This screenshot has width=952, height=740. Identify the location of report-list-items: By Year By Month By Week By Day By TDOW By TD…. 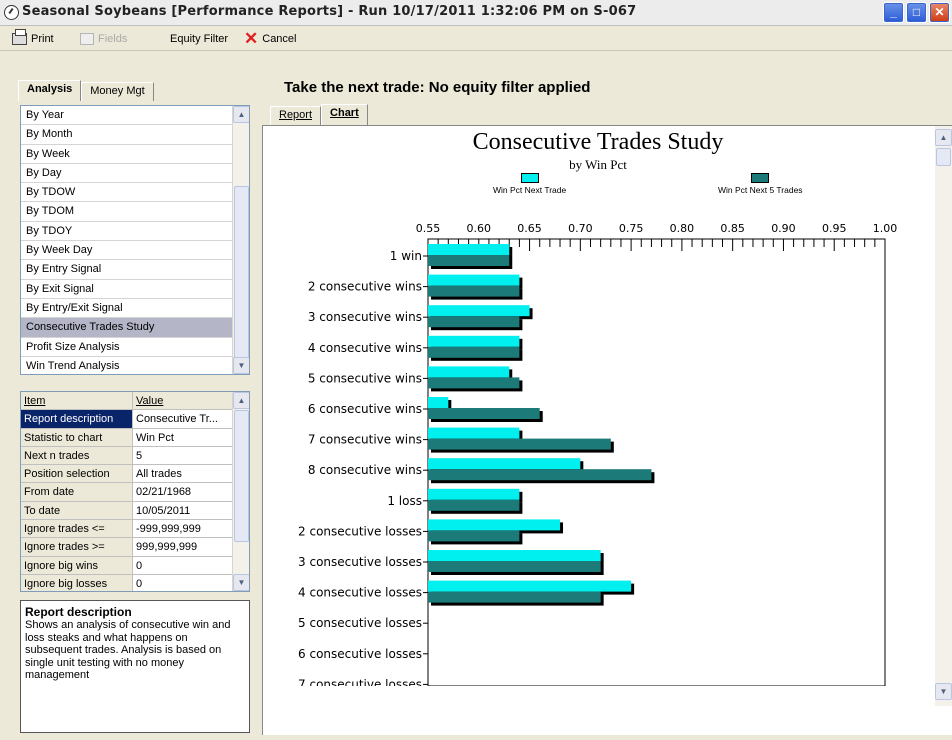
(135, 240).